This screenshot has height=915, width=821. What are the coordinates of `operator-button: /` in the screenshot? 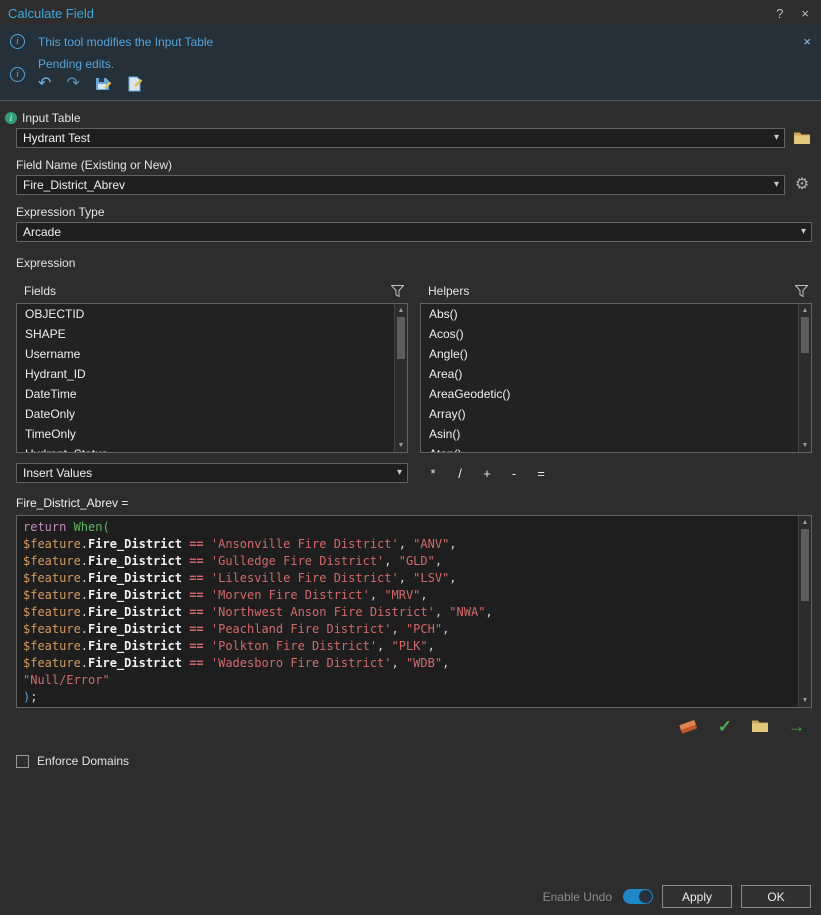 It's located at (460, 473).